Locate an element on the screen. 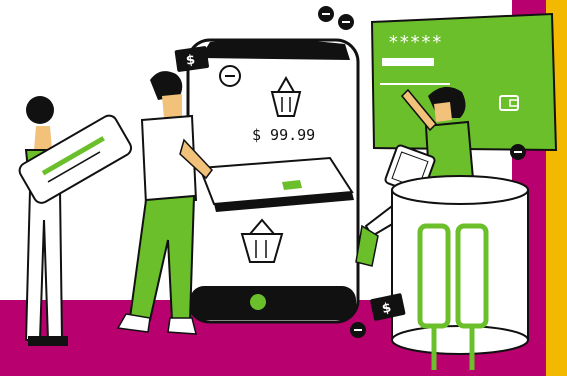 Image resolution: width=567 pixels, height=376 pixels. dollar-tag-icon: $ is located at coordinates (191, 59).